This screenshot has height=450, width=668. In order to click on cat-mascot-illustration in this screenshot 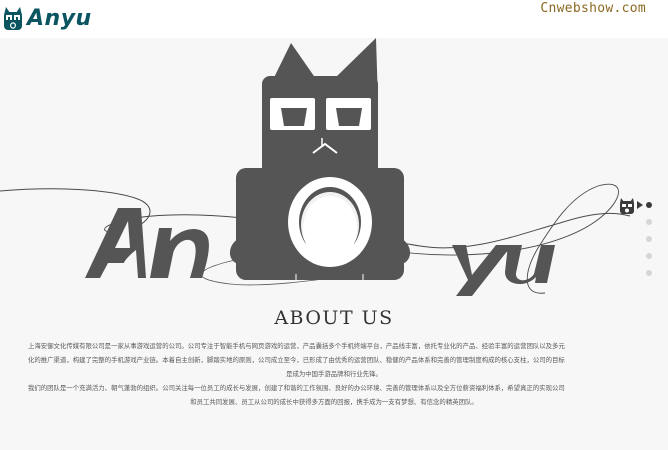, I will do `click(320, 159)`.